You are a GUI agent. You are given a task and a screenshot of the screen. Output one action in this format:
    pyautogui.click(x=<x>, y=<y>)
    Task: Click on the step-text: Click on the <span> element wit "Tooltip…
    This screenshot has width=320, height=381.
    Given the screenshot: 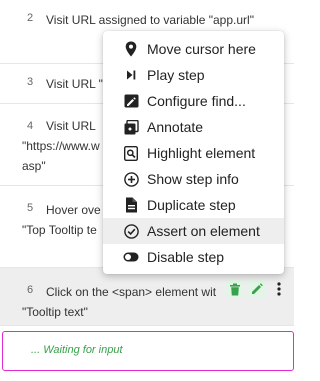 What is the action you would take?
    pyautogui.click(x=132, y=302)
    